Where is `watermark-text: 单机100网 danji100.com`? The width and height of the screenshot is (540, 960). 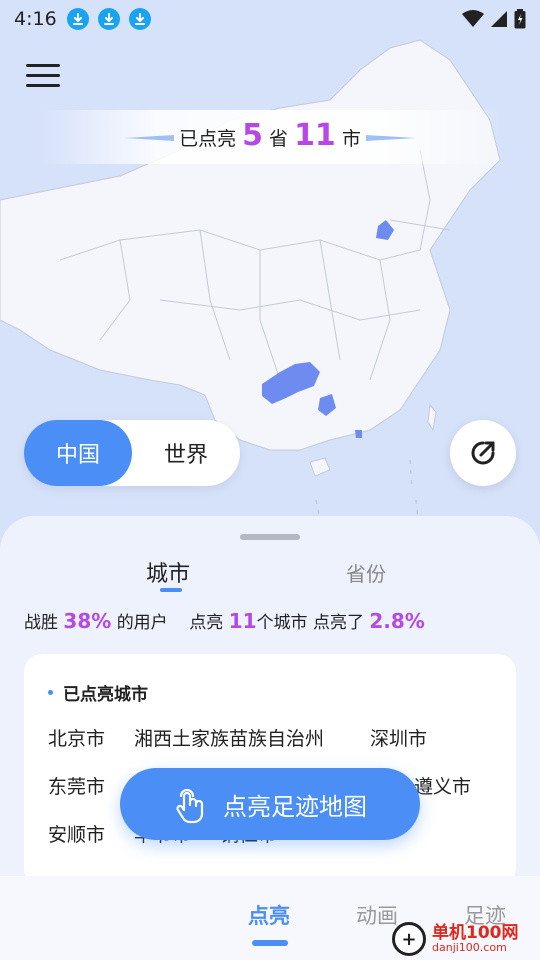
watermark-text: 单机100网 danji100.com is located at coordinates (475, 938).